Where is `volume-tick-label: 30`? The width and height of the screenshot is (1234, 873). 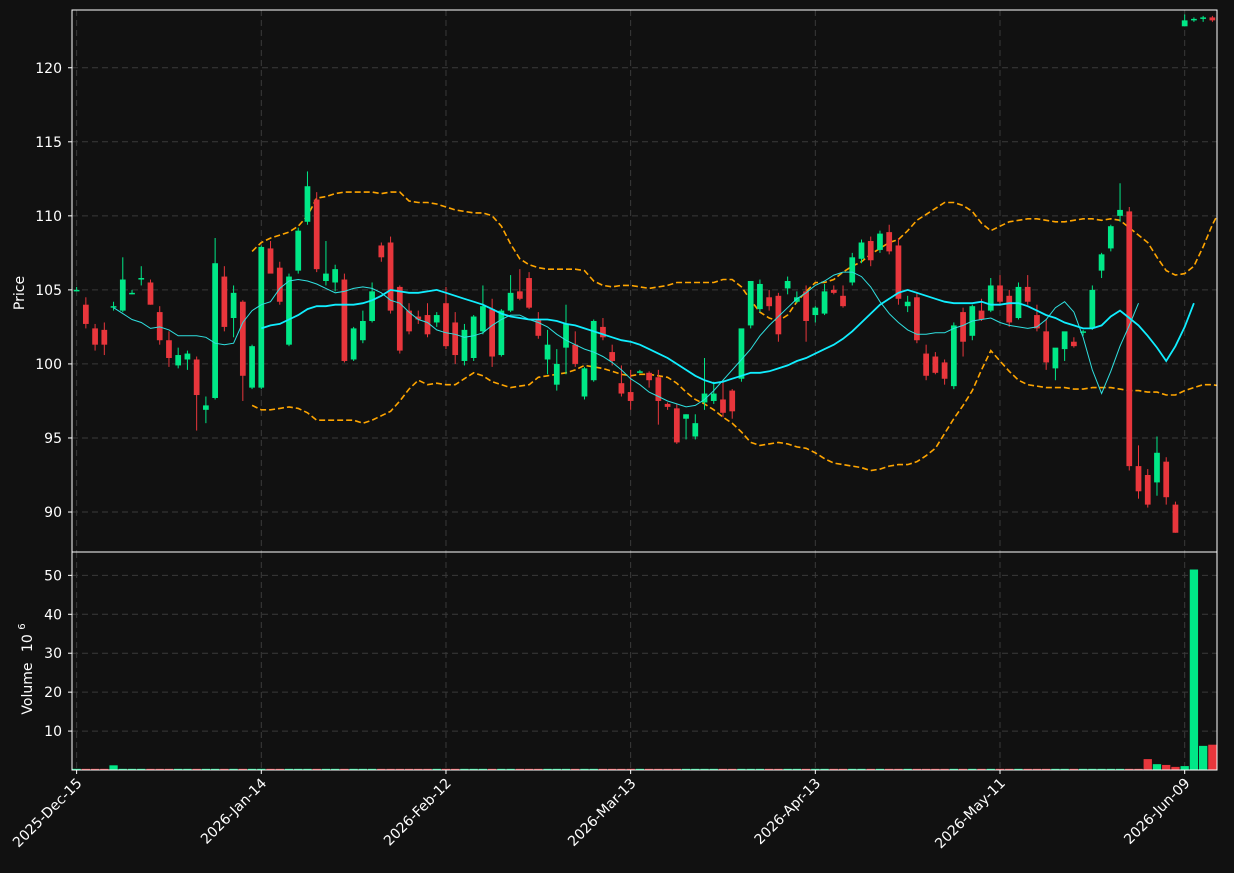 volume-tick-label: 30 is located at coordinates (53, 654).